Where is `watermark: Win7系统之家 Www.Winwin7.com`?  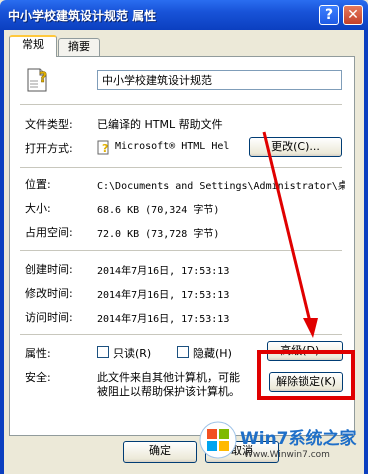
watermark: Win7系统之家 Www.Winwin7.com is located at coordinates (280, 444).